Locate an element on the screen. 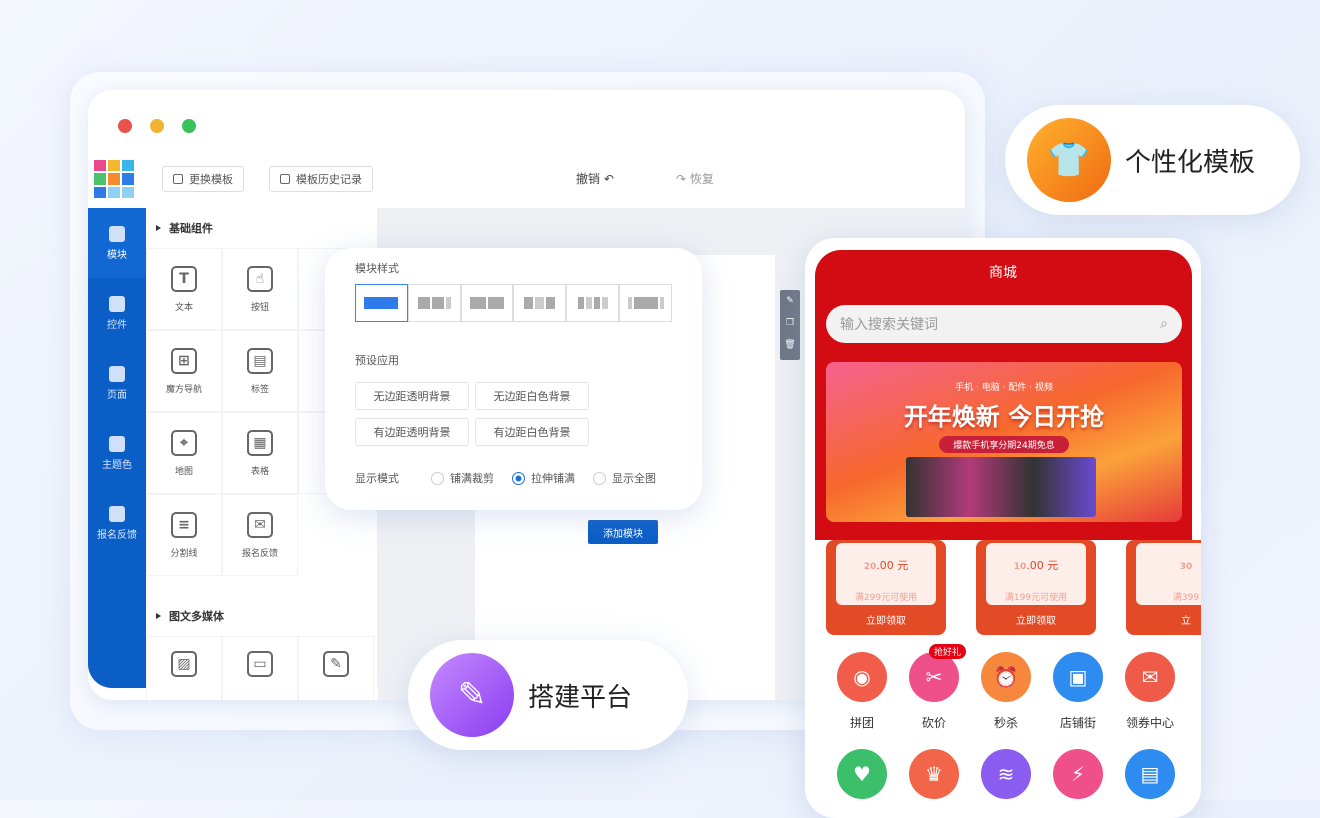 This screenshot has width=1320, height=818. nav-icon: ♛ is located at coordinates (934, 774).